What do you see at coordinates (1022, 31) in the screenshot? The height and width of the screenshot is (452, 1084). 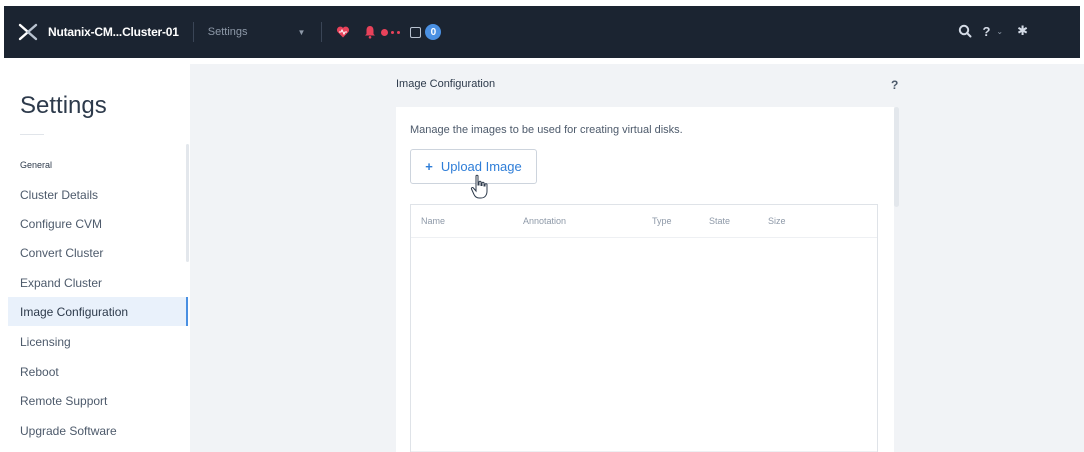 I see `gear-icon: ✱` at bounding box center [1022, 31].